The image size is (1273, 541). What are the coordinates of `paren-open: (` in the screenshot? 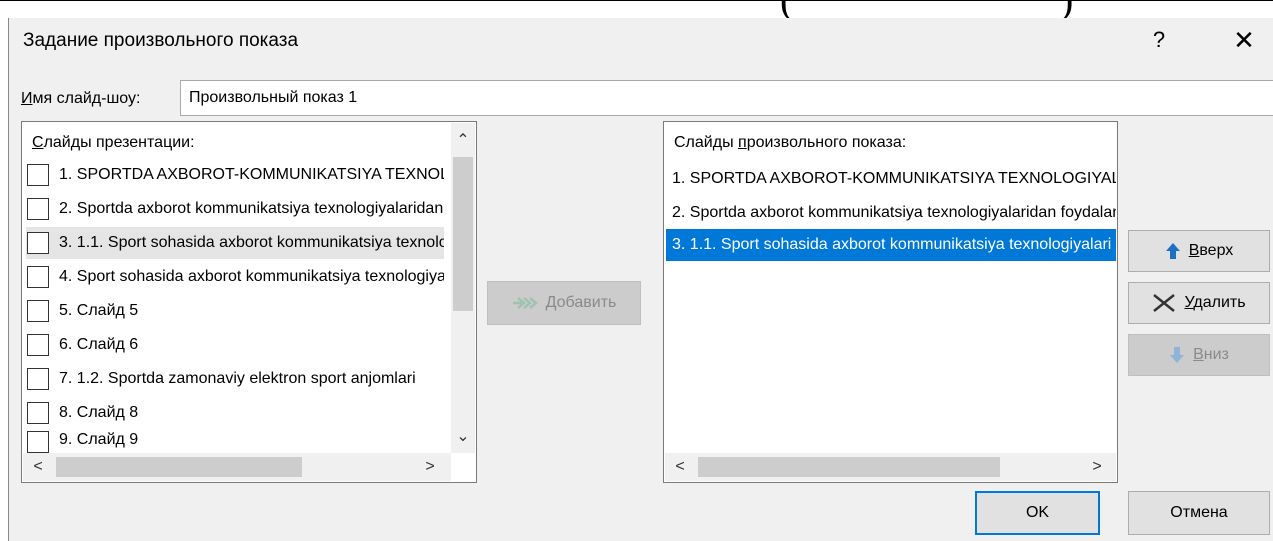 It's located at (786, 9).